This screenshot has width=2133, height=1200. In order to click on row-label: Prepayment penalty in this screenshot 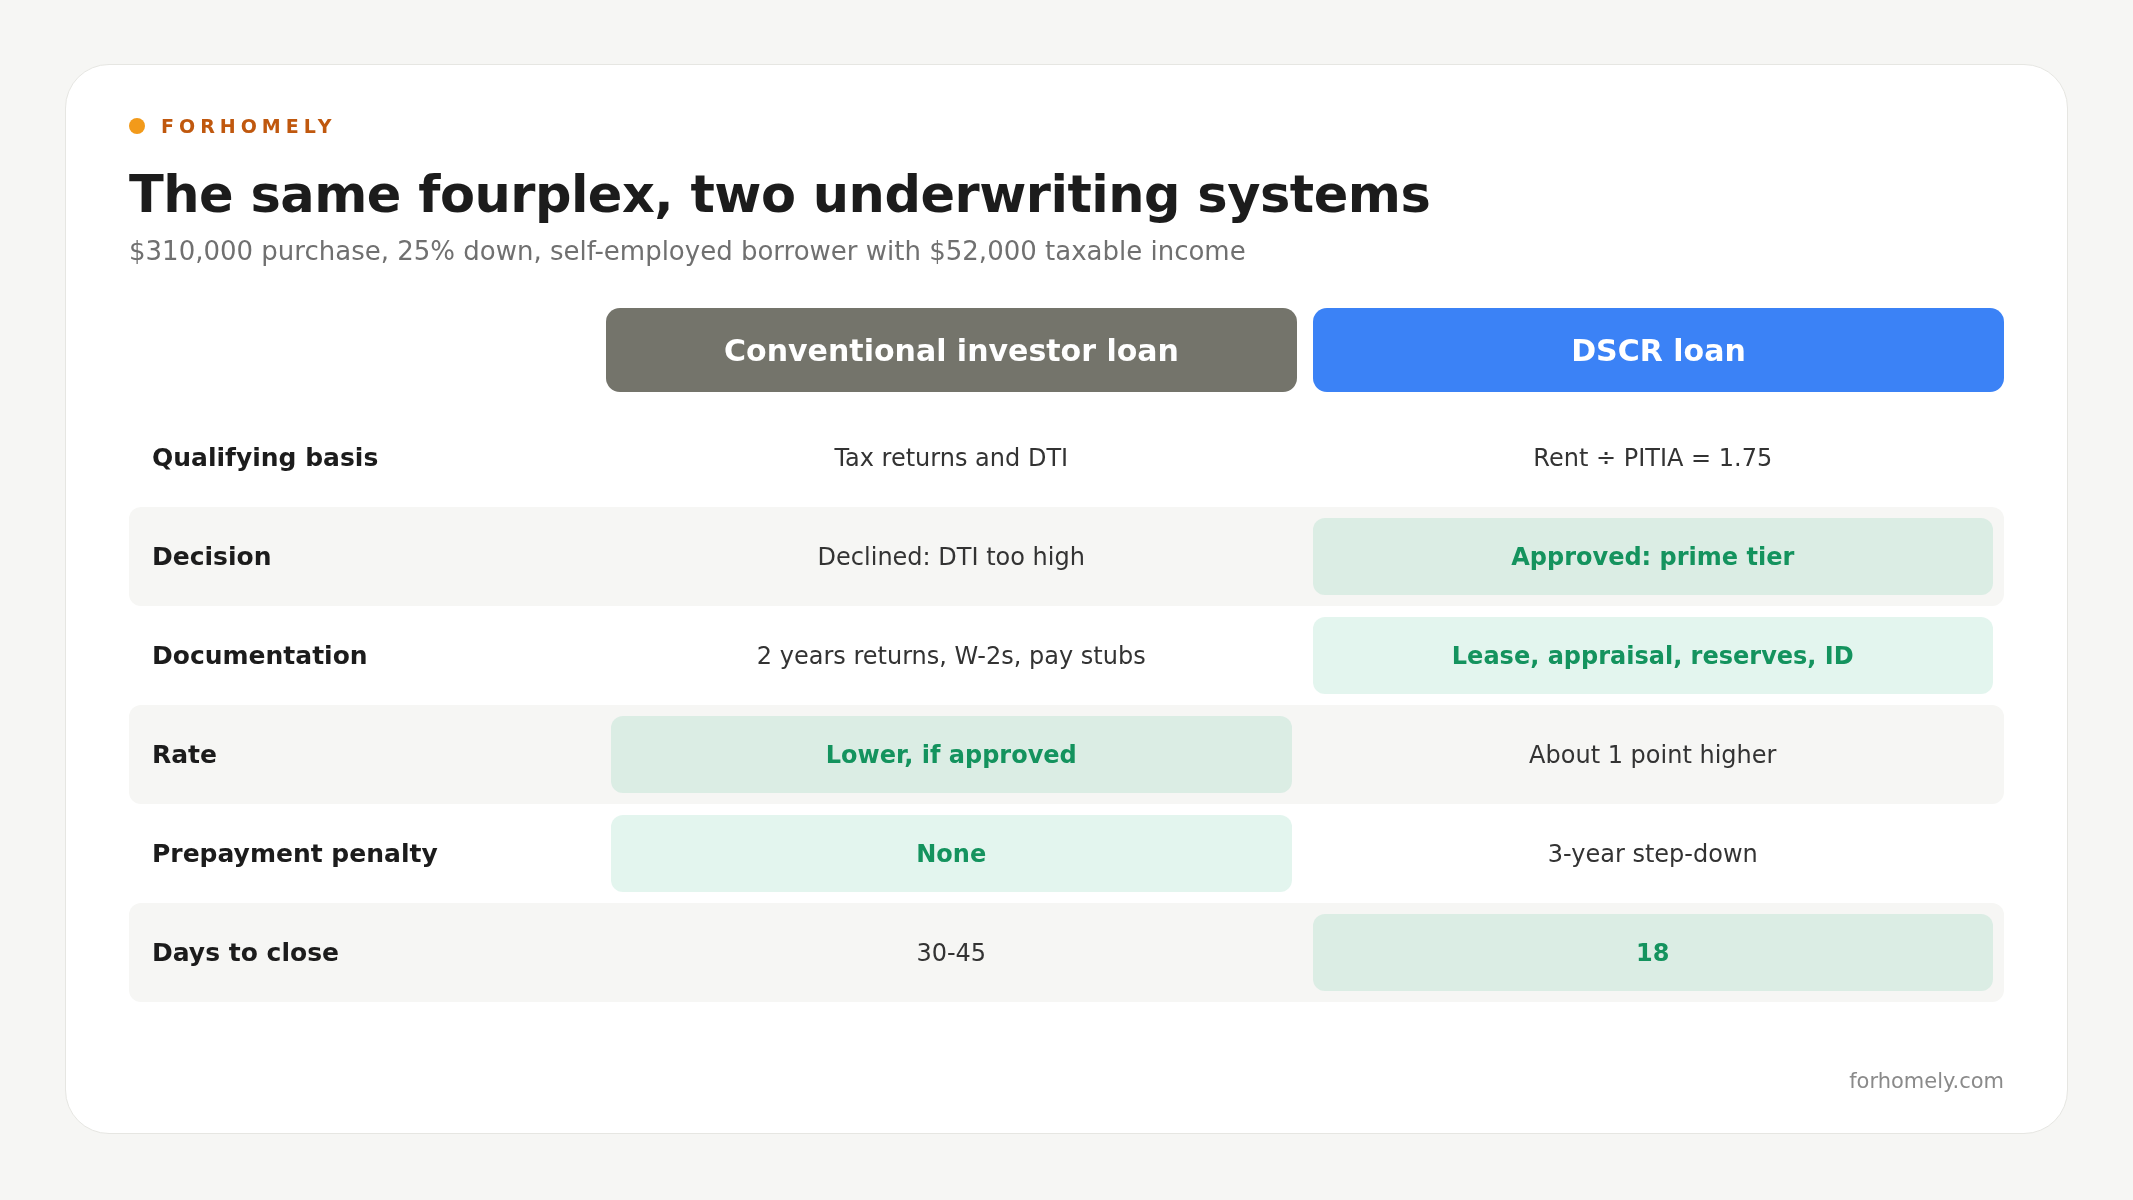, I will do `click(295, 853)`.